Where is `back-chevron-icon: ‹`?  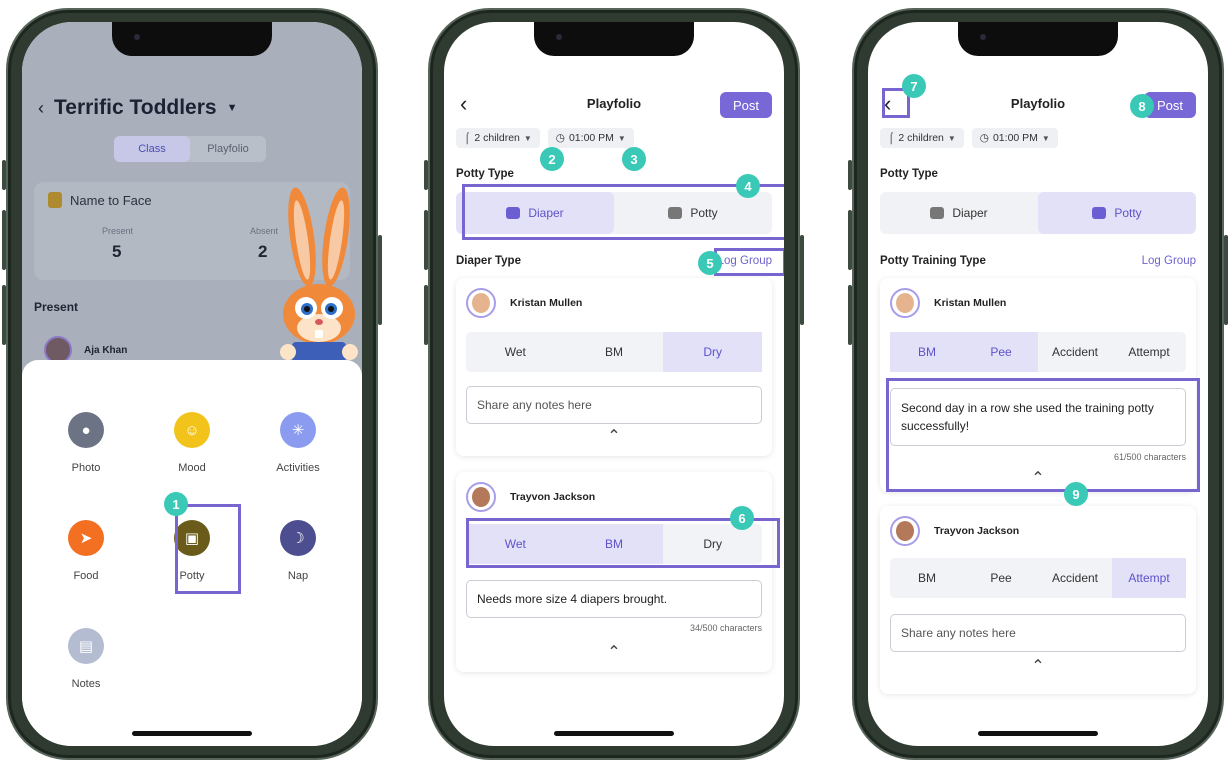 back-chevron-icon: ‹ is located at coordinates (41, 108).